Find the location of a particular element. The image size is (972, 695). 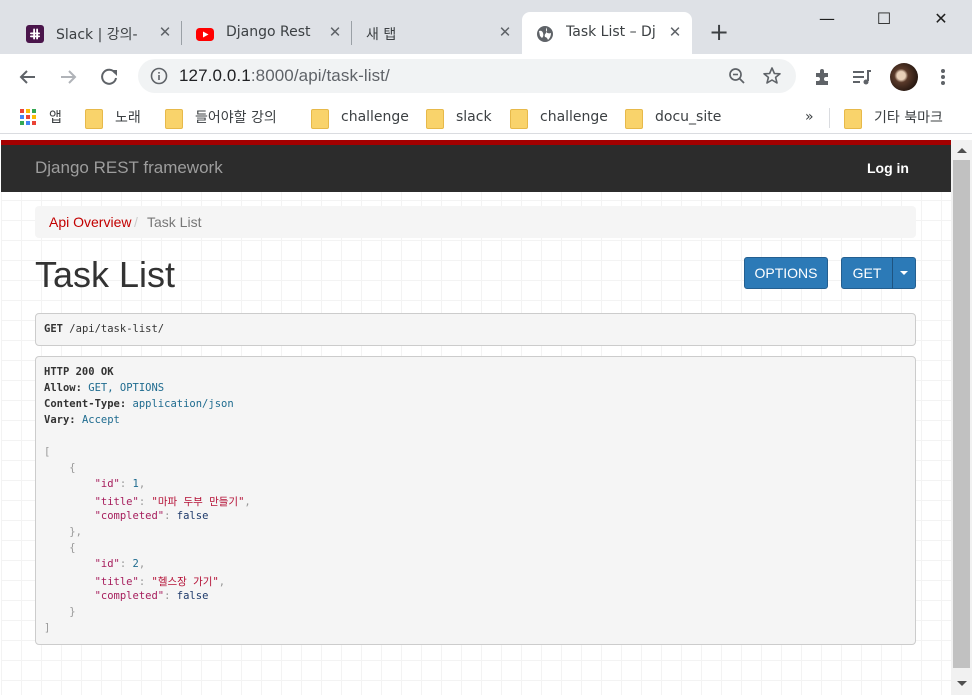

json-line: "id": 1, is located at coordinates (120, 484).